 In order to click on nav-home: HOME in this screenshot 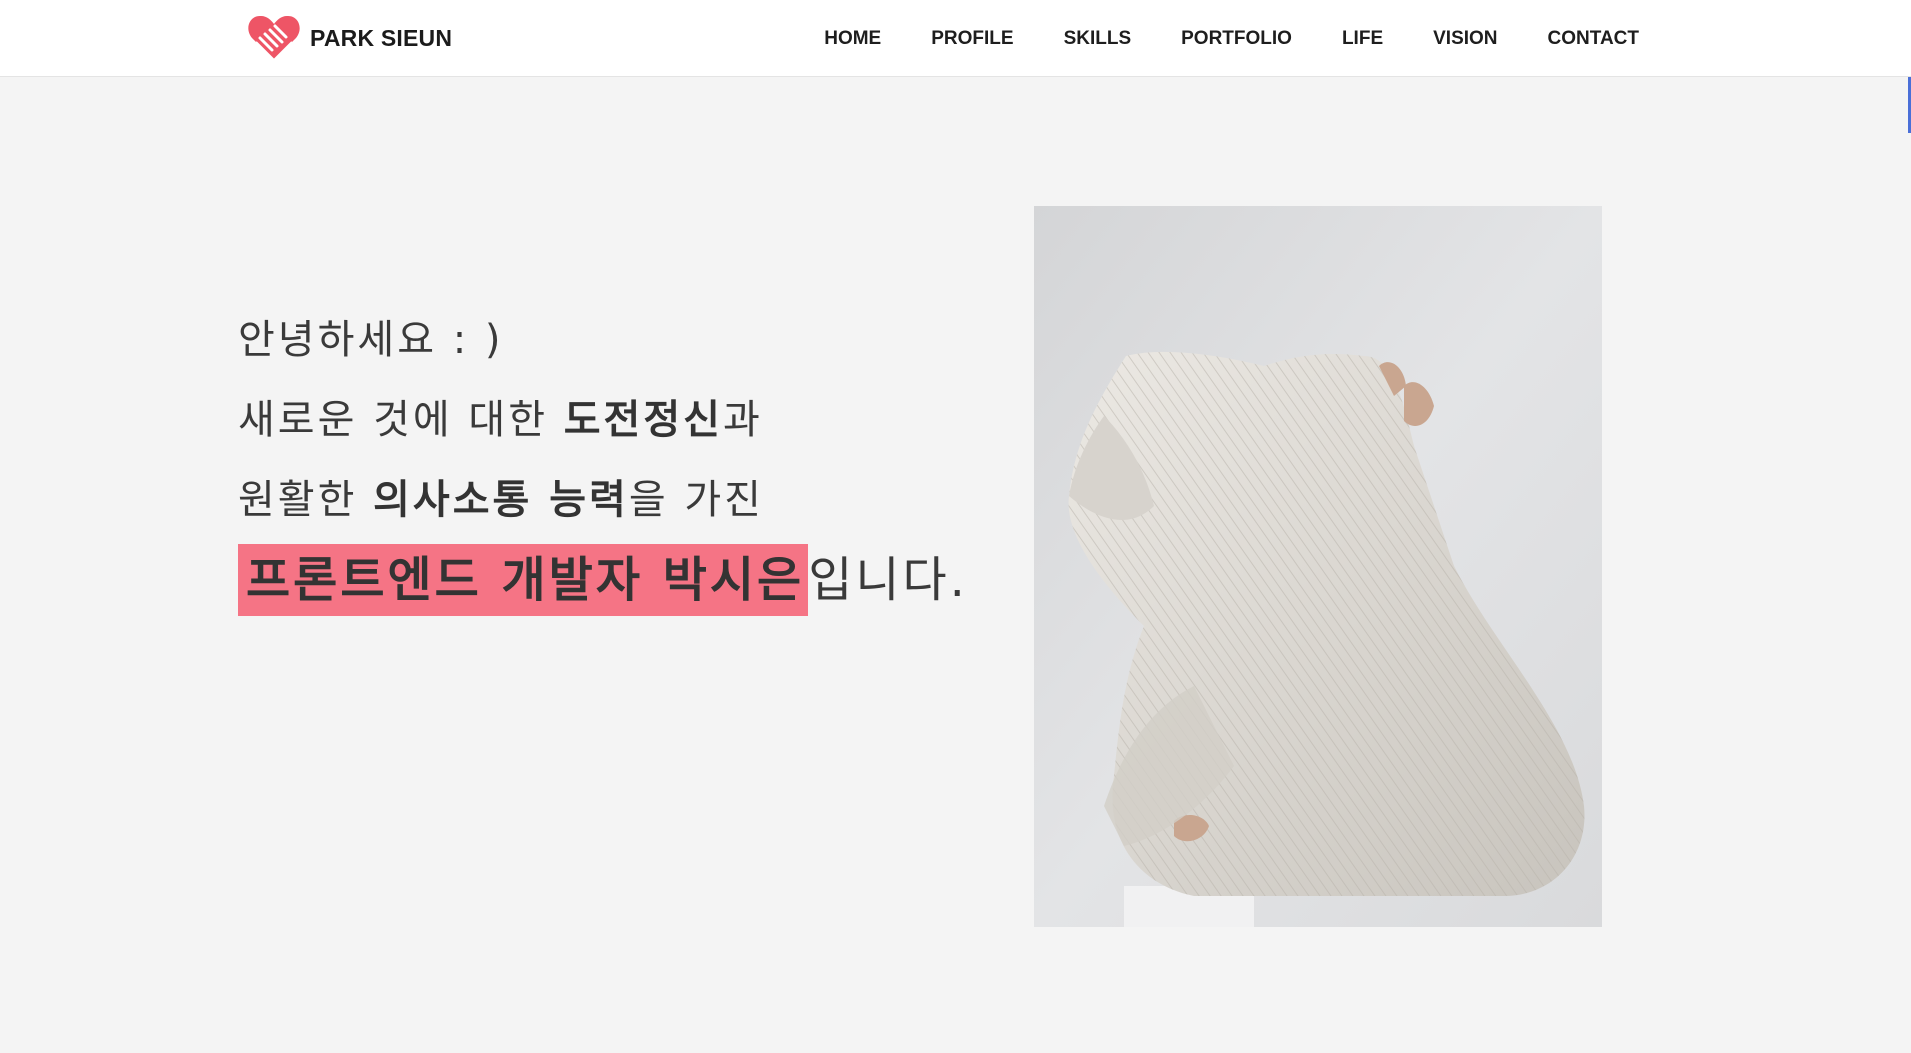, I will do `click(852, 39)`.